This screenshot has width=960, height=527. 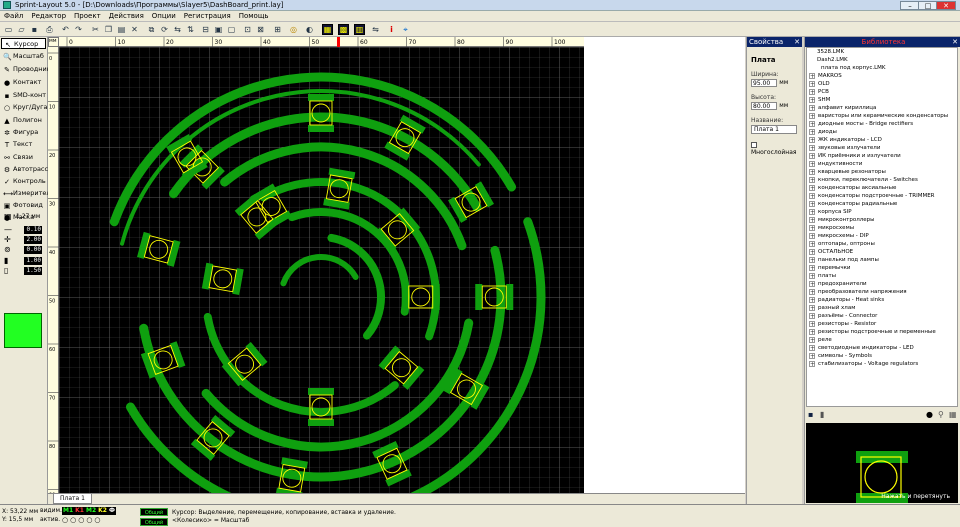 What do you see at coordinates (910, 5) in the screenshot?
I see `minimize-button: –` at bounding box center [910, 5].